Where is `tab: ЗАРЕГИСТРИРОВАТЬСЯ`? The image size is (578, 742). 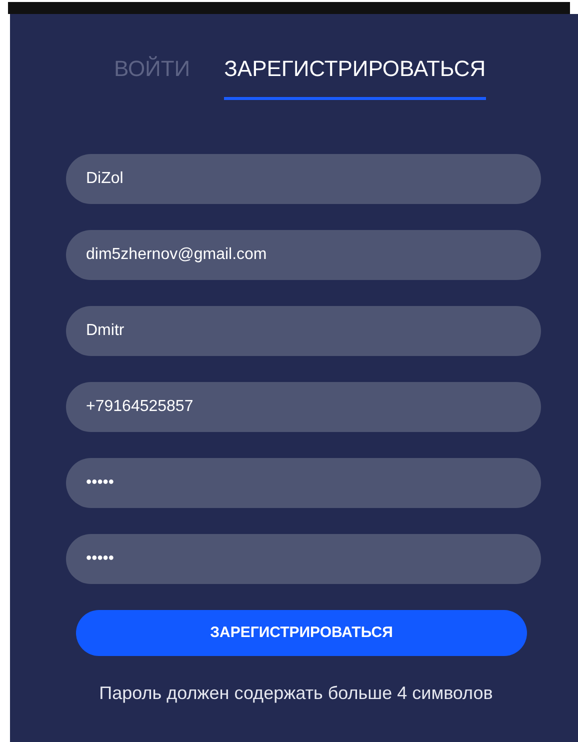 tab: ЗАРЕГИСТРИРОВАТЬСЯ is located at coordinates (355, 76).